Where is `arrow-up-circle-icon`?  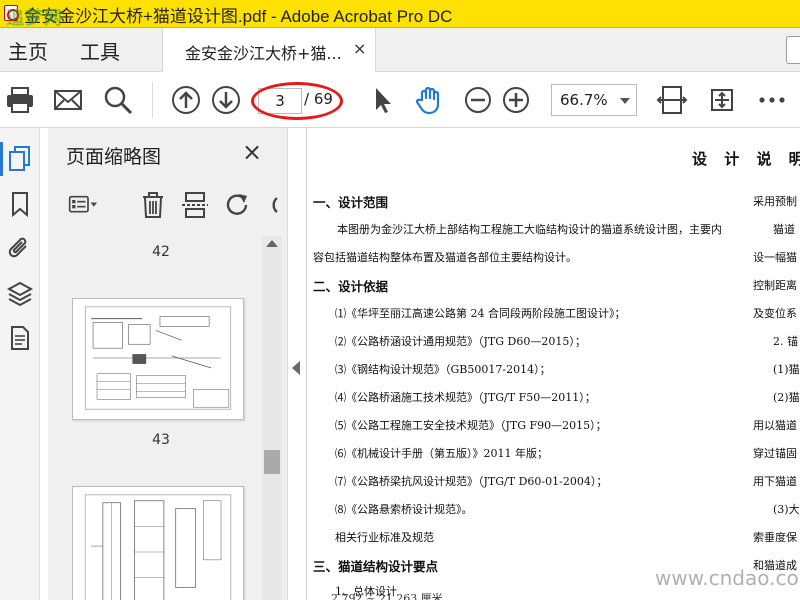
arrow-up-circle-icon is located at coordinates (186, 100).